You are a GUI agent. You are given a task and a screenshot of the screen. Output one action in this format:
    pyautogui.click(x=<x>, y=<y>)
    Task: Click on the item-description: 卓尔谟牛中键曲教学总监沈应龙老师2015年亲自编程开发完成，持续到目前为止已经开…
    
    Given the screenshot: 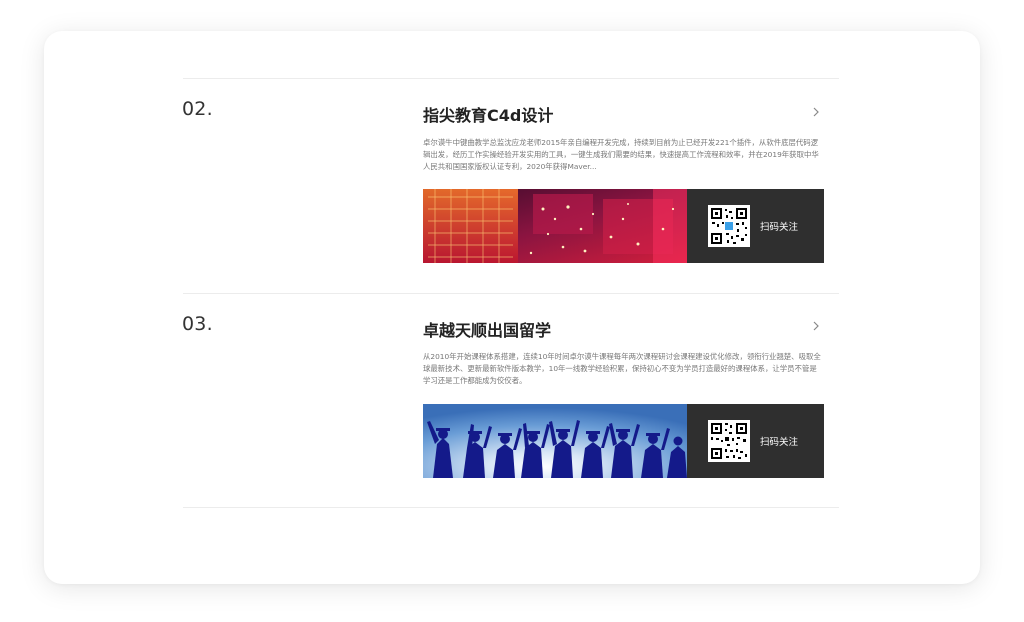 What is the action you would take?
    pyautogui.click(x=621, y=155)
    